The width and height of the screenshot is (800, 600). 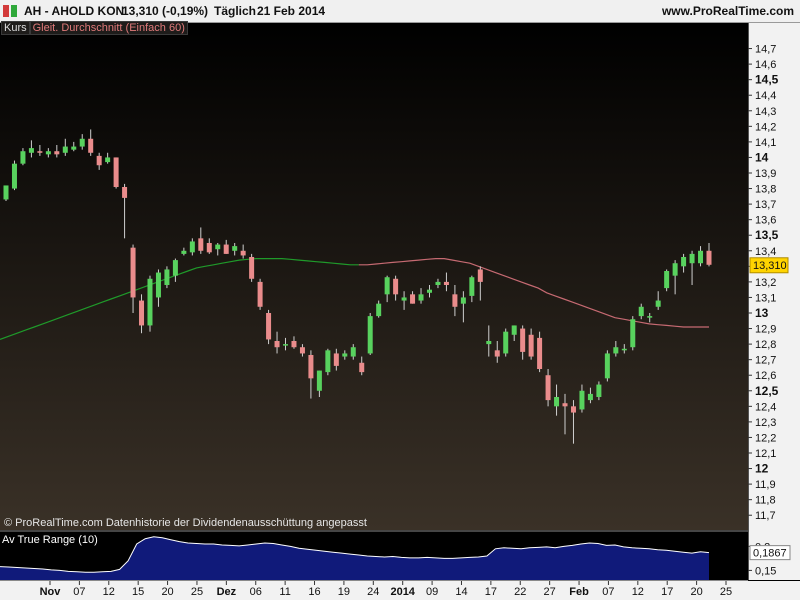 I want to click on time-tick-label: 17, so click(x=667, y=592).